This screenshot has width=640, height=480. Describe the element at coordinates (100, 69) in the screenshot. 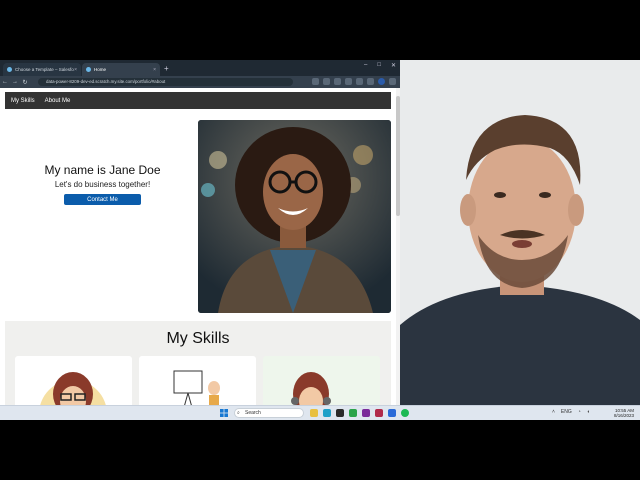

I see `tab-label: Home` at that location.